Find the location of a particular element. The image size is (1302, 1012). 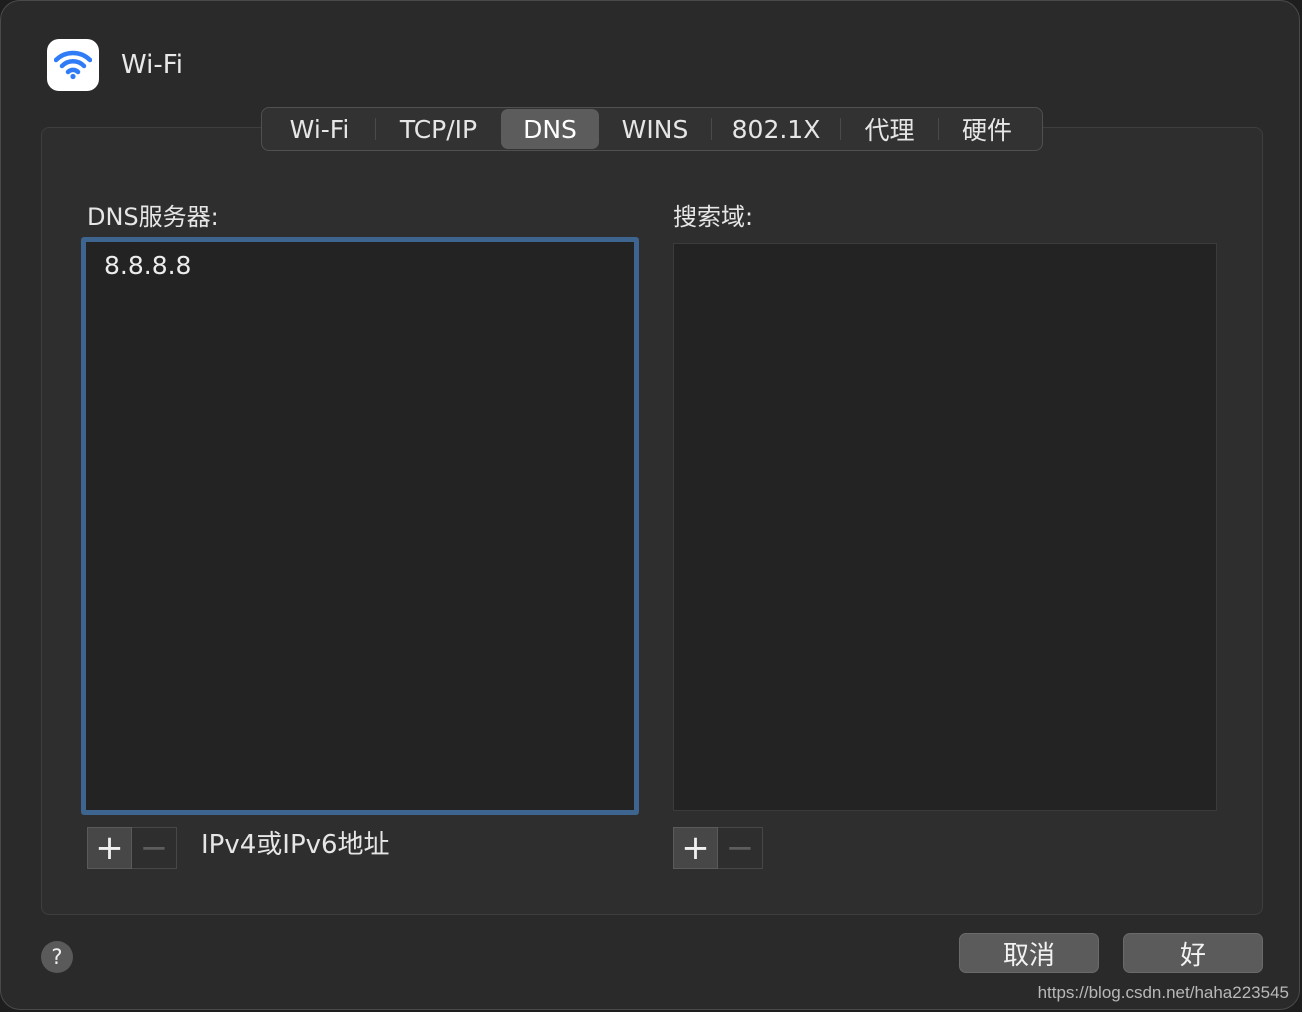

tab-dns: DNS is located at coordinates (550, 129).